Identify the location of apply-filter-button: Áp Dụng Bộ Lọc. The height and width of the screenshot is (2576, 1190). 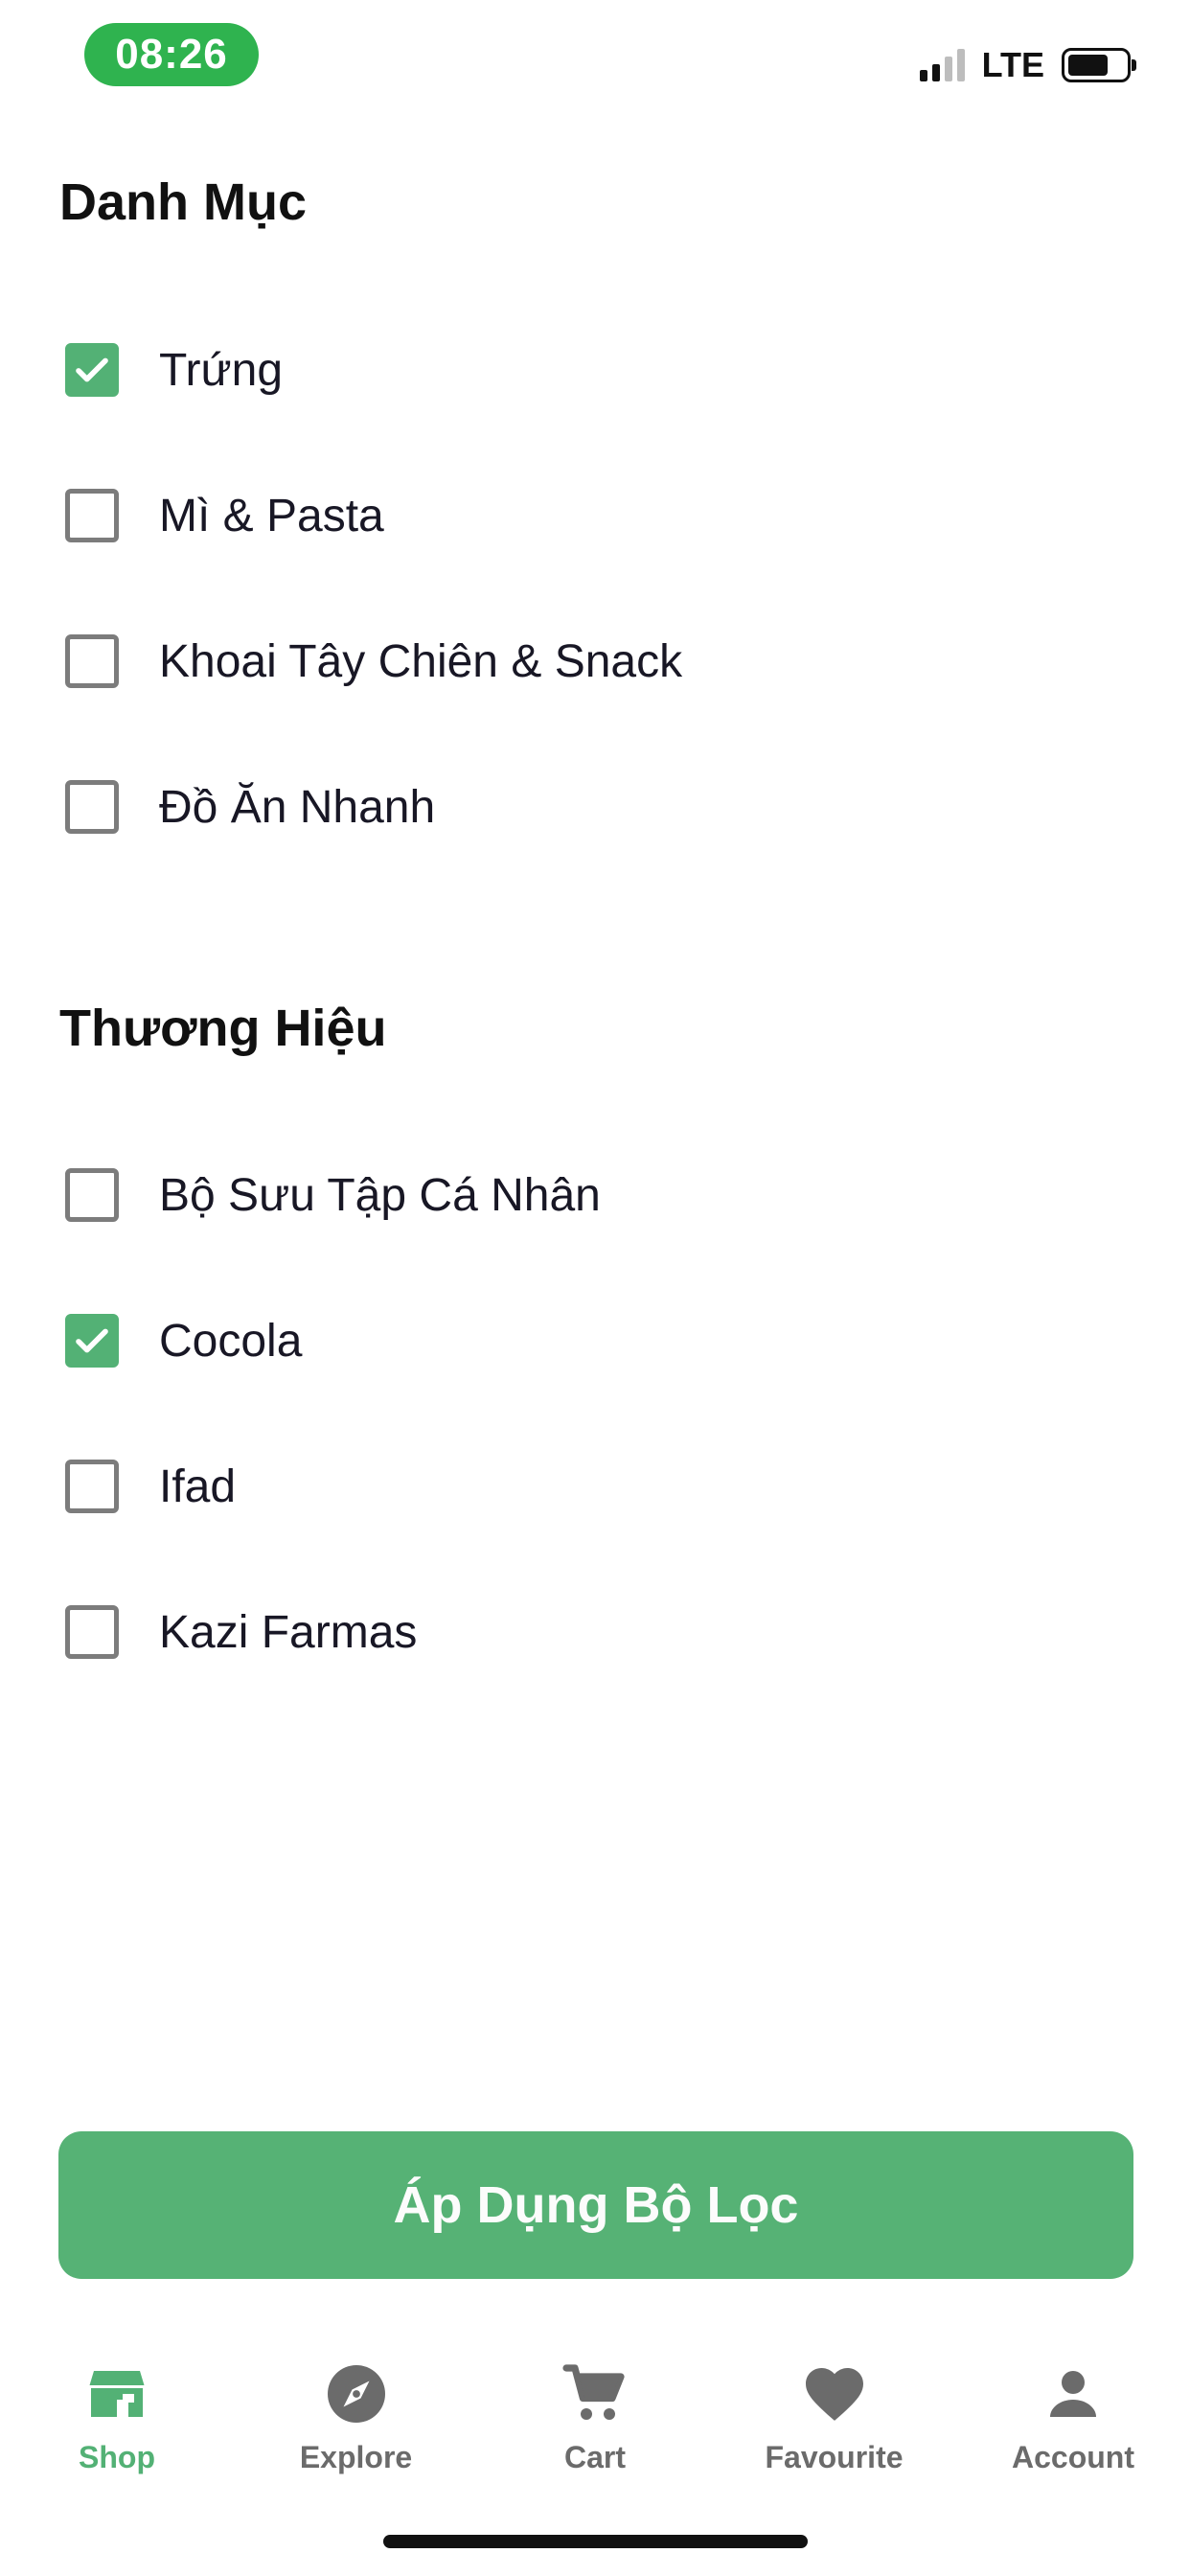
(595, 2205).